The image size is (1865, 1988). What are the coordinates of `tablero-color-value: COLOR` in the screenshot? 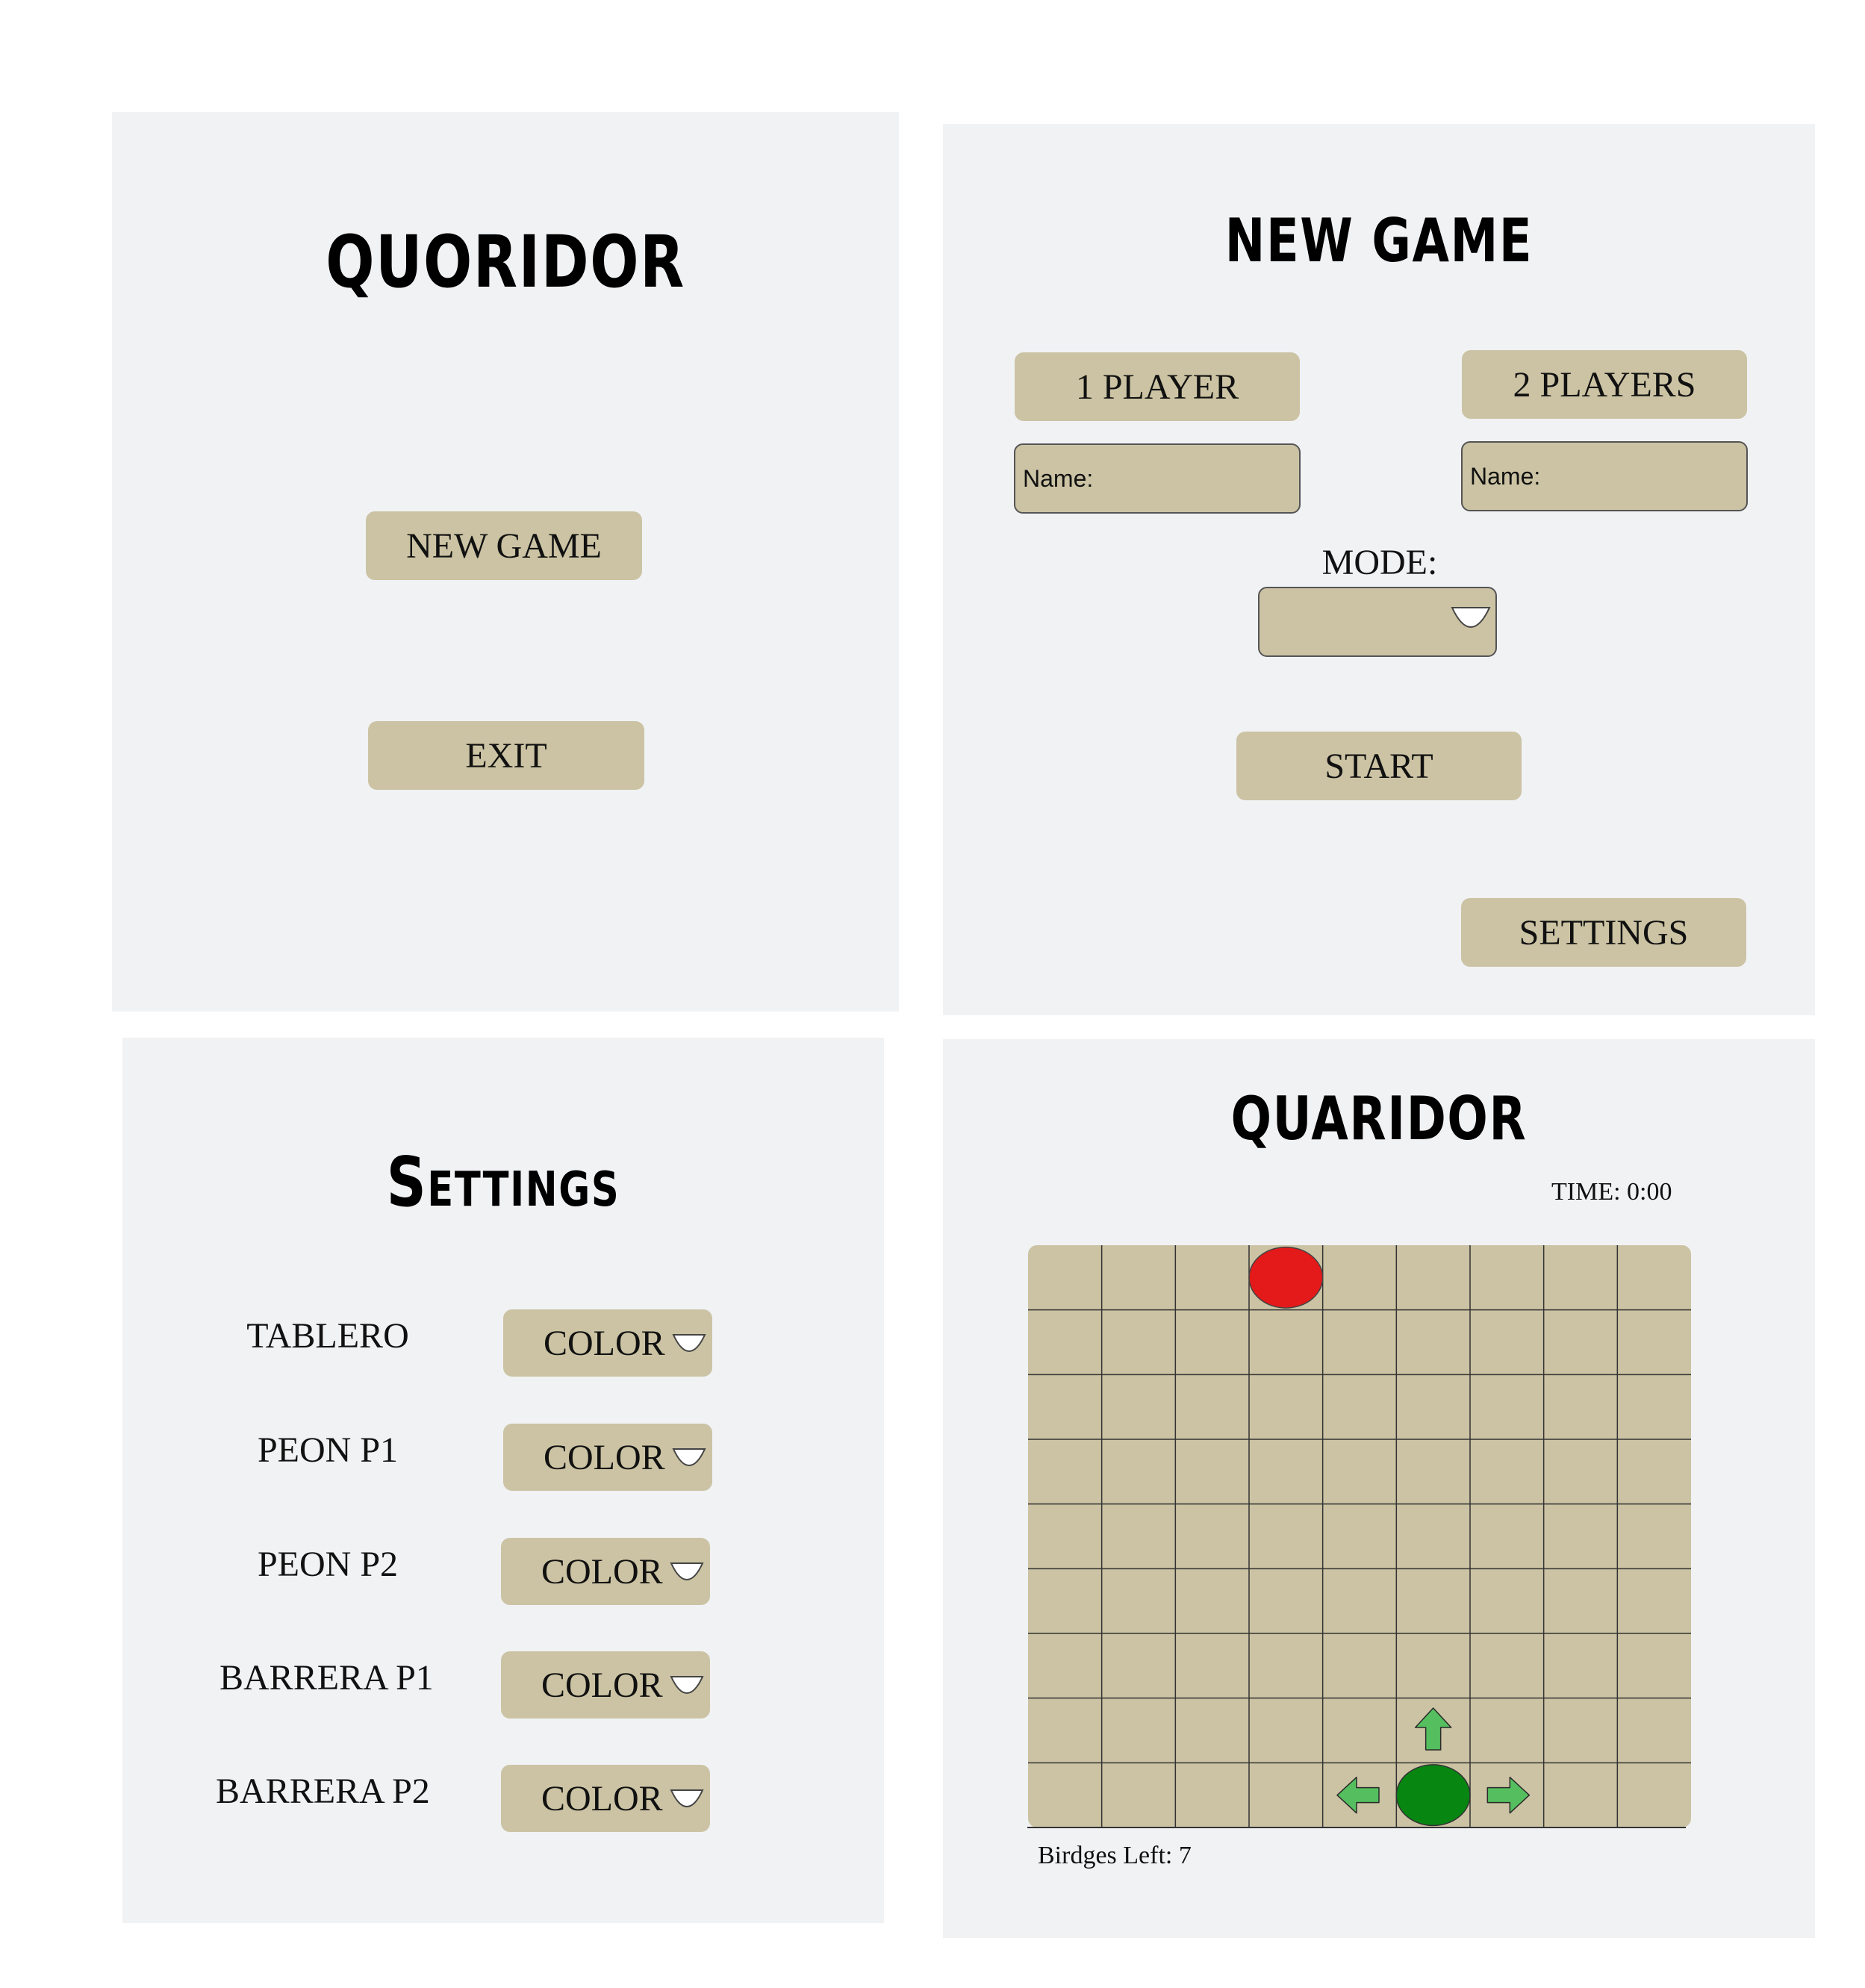 It's located at (605, 1343).